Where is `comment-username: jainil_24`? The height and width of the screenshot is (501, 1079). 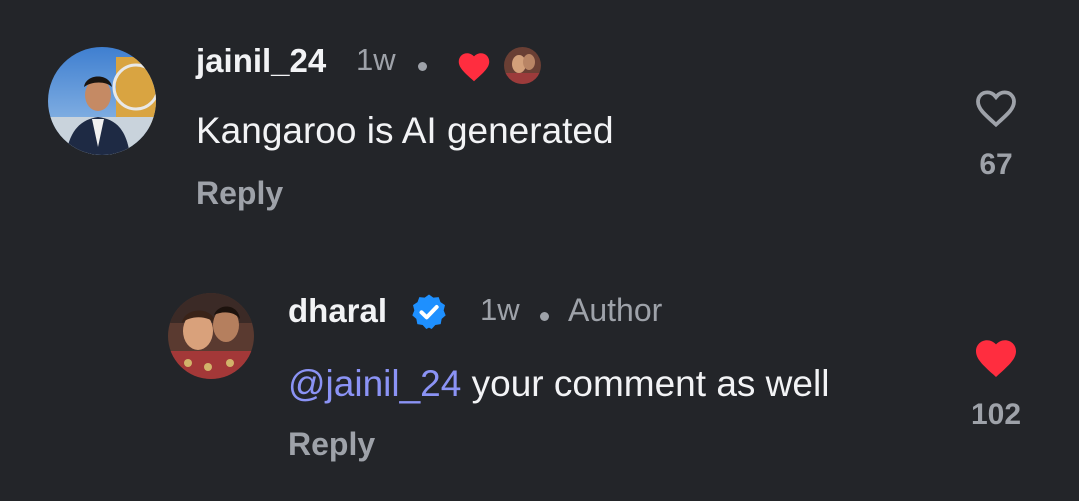 comment-username: jainil_24 is located at coordinates (261, 61).